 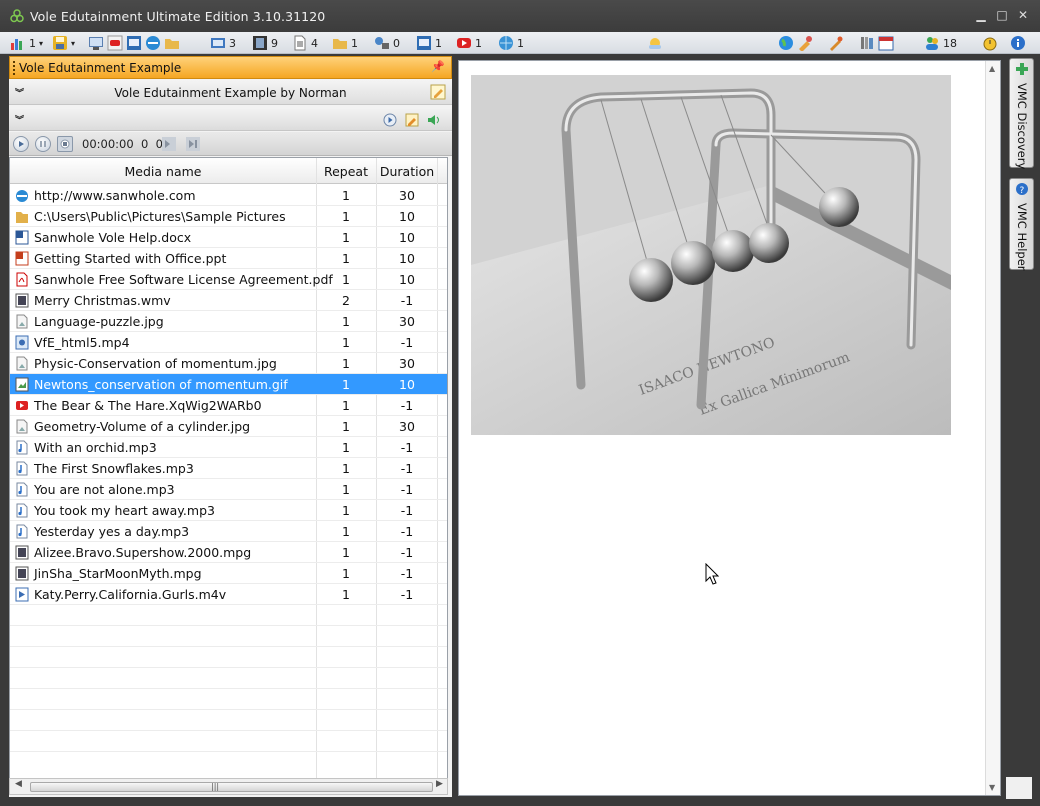 What do you see at coordinates (193, 144) in the screenshot?
I see `next-icon` at bounding box center [193, 144].